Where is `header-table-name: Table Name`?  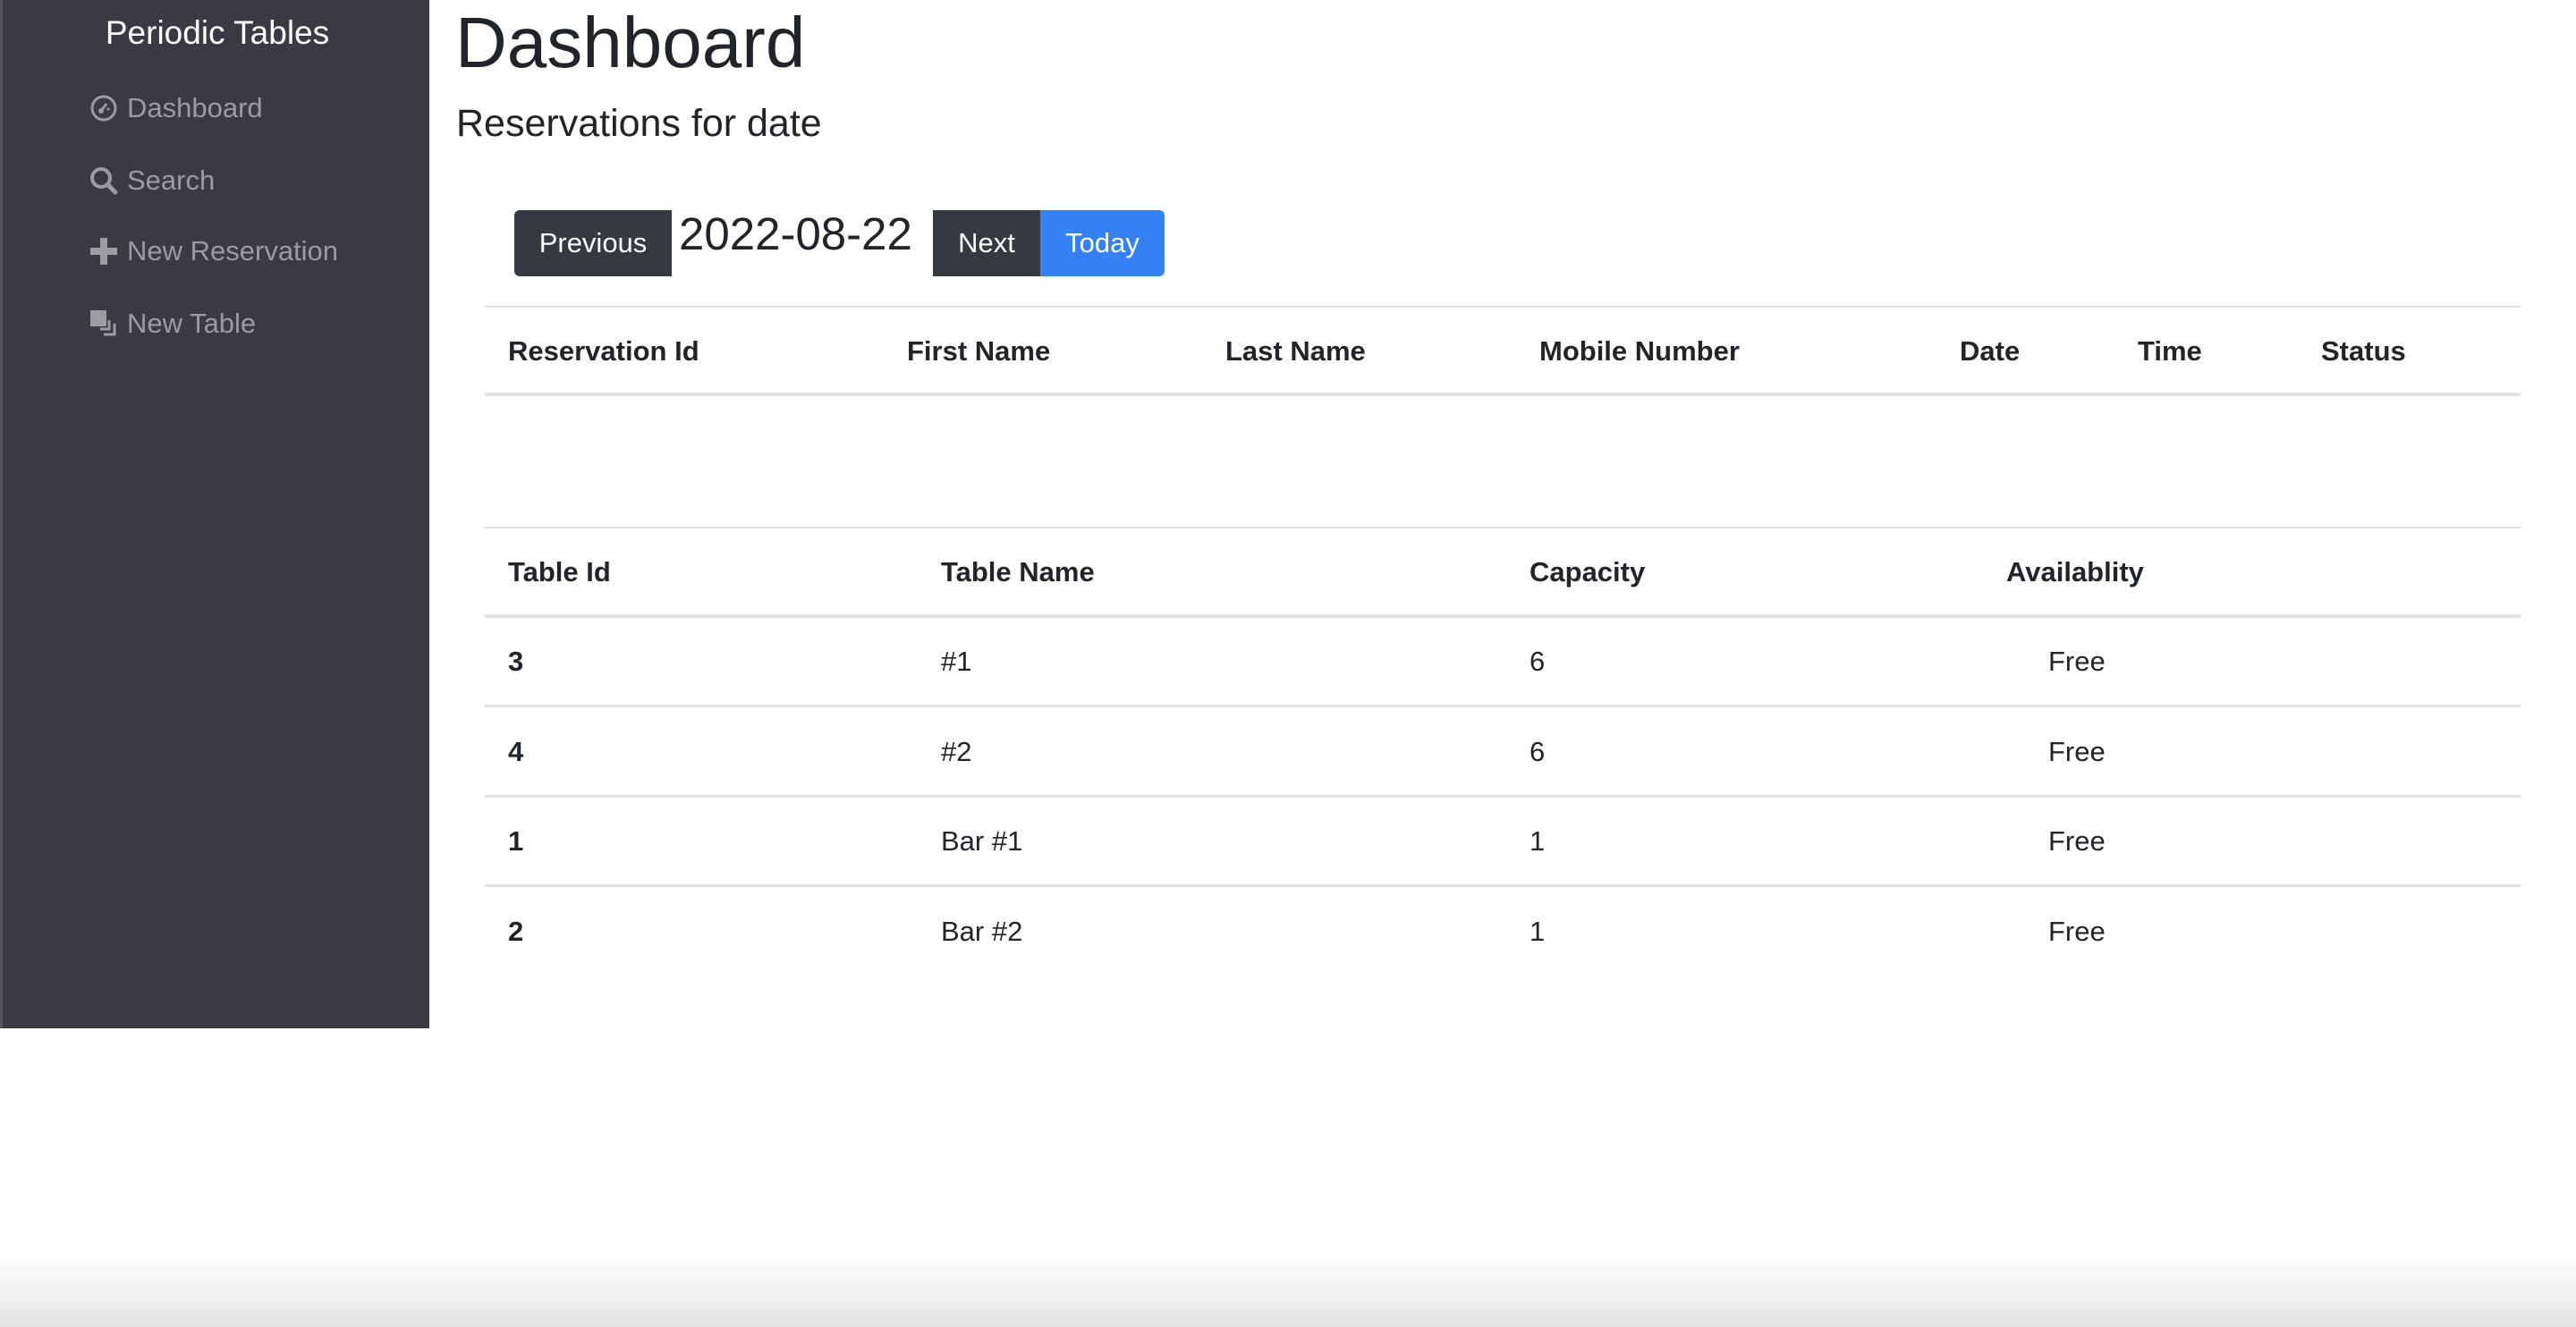 header-table-name: Table Name is located at coordinates (1018, 571).